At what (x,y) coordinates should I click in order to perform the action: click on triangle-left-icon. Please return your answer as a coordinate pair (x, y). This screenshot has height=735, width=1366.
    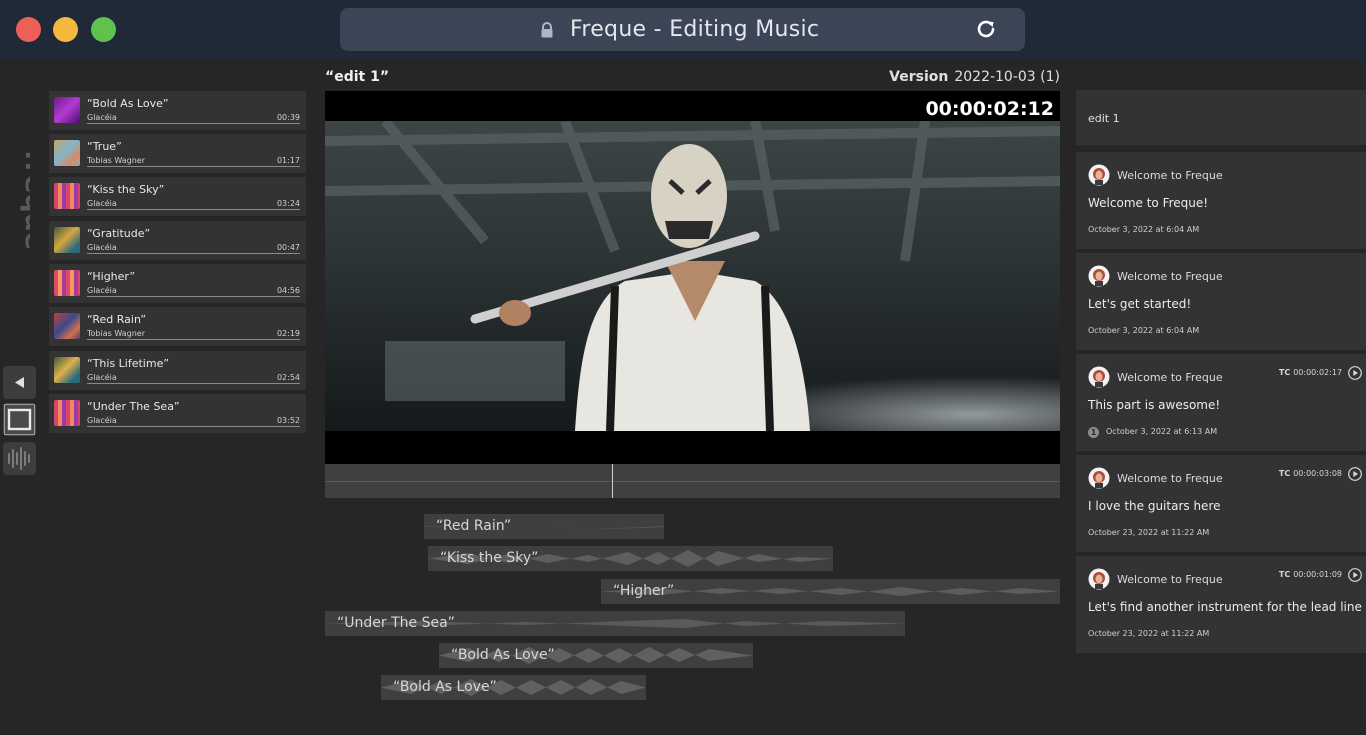
    Looking at the image, I should click on (19, 382).